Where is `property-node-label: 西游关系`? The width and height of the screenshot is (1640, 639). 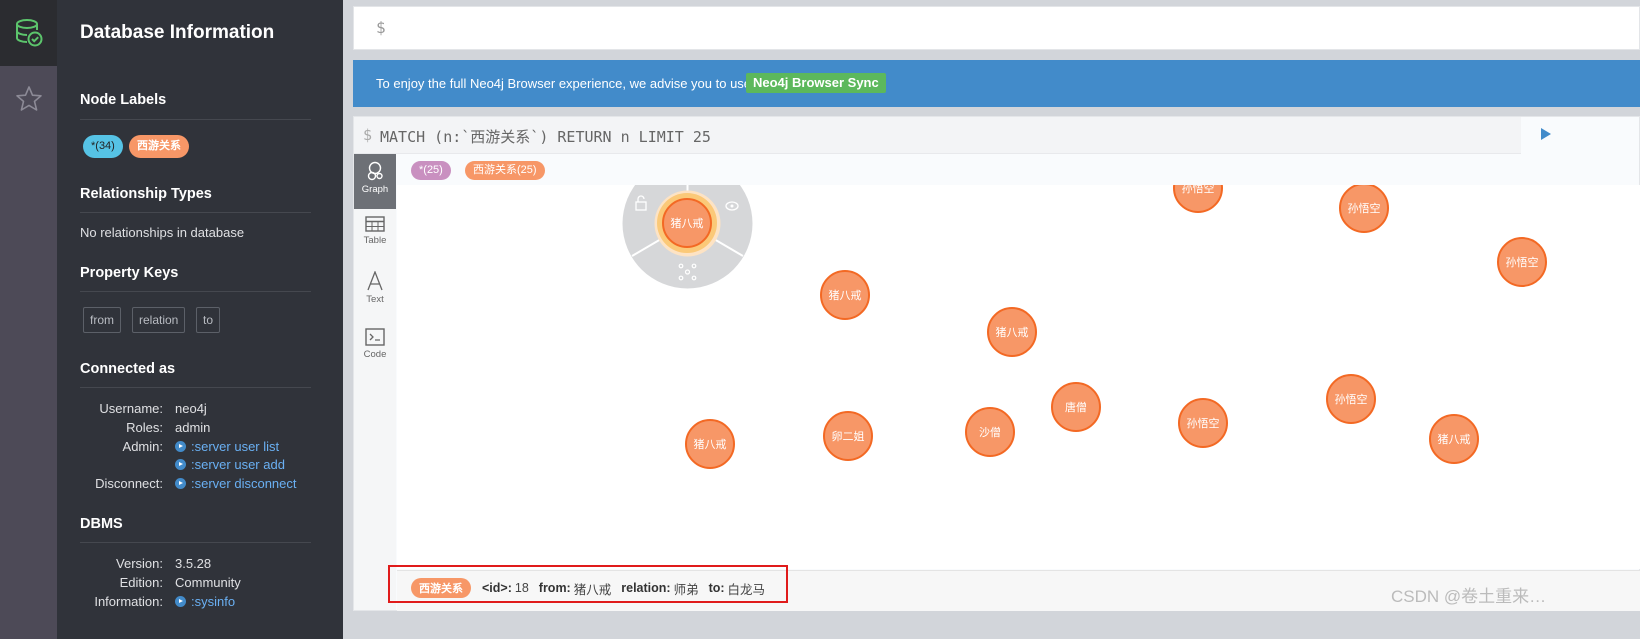 property-node-label: 西游关系 is located at coordinates (441, 588).